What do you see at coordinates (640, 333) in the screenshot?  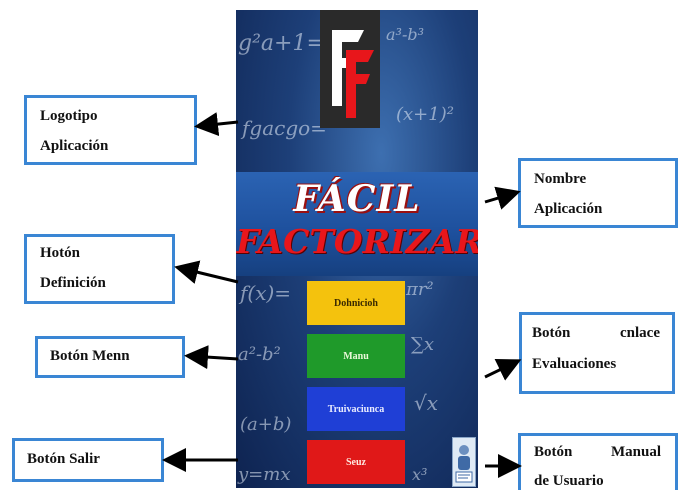 I see `callout-eval-line1b: cnlace` at bounding box center [640, 333].